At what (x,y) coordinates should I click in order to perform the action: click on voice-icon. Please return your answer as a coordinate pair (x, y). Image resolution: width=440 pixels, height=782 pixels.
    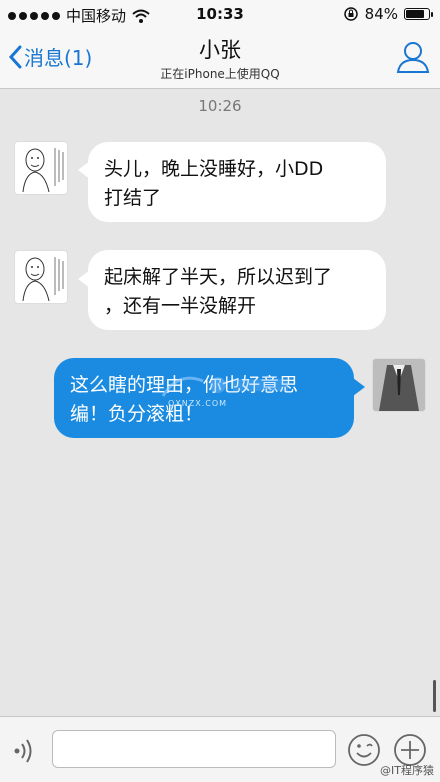
    Looking at the image, I should click on (23, 751).